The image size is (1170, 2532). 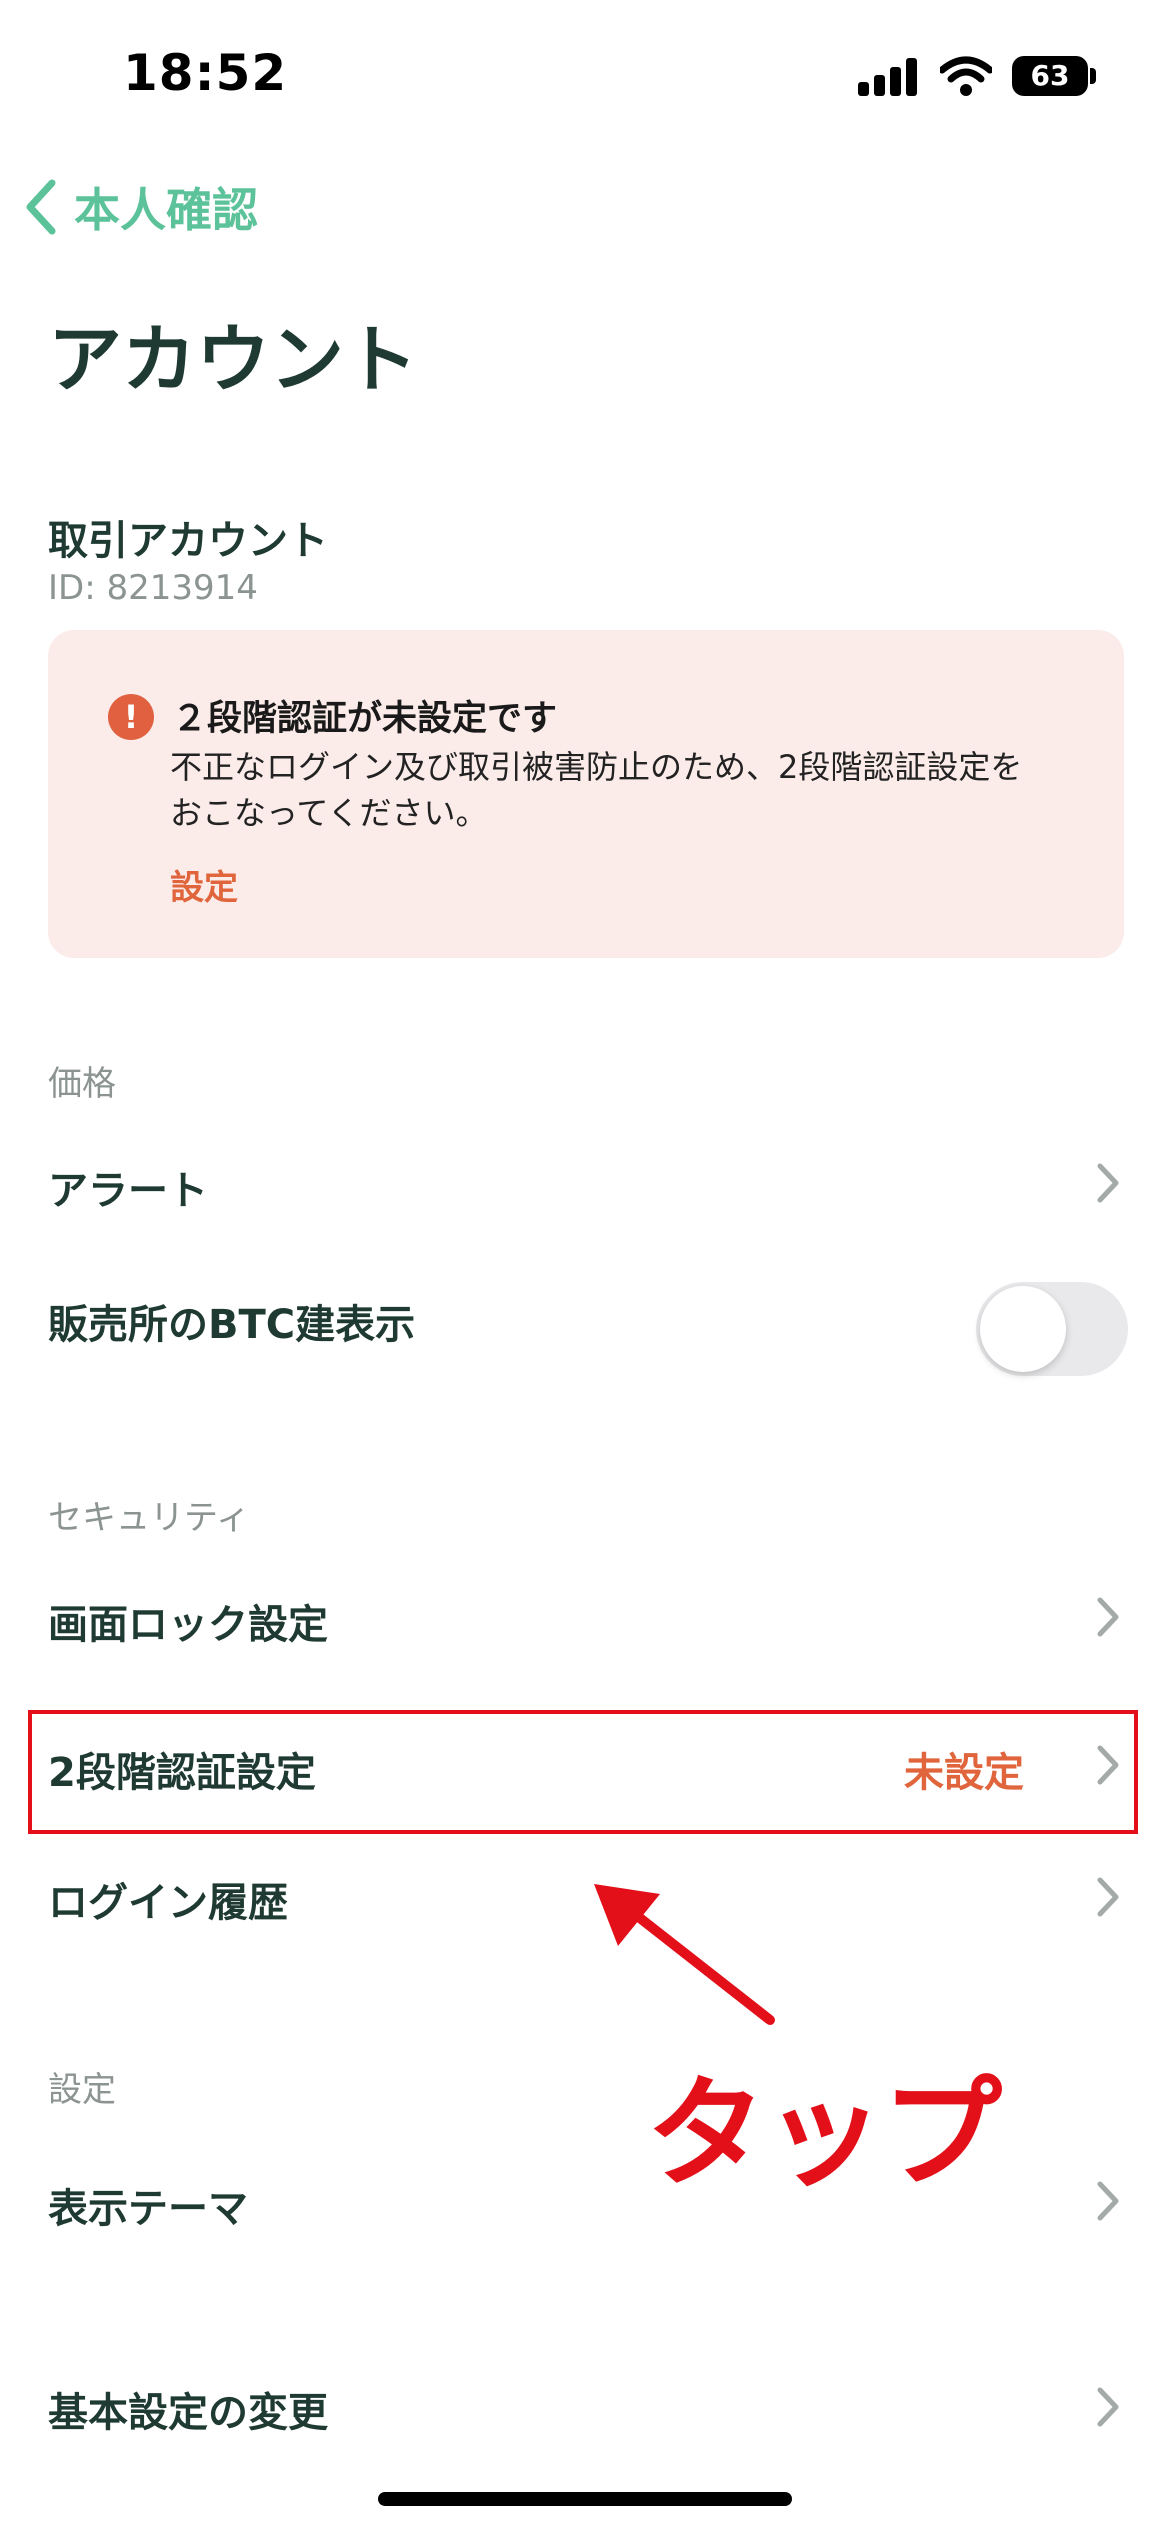 I want to click on toggle-knob, so click(x=1023, y=1329).